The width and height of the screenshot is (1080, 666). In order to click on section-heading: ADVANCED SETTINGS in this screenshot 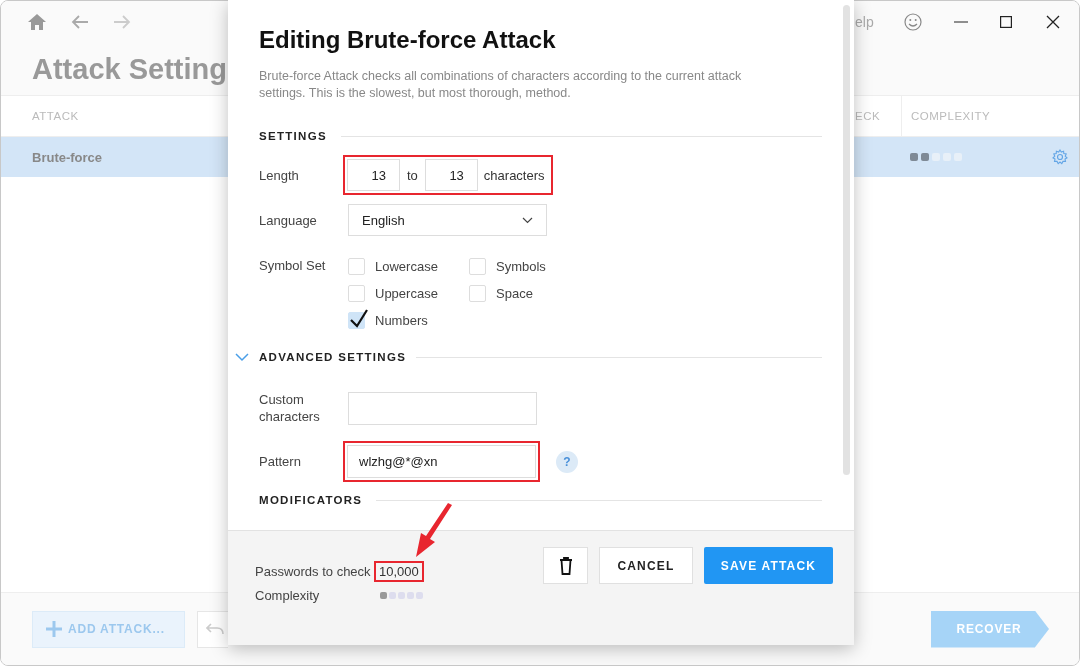, I will do `click(333, 357)`.